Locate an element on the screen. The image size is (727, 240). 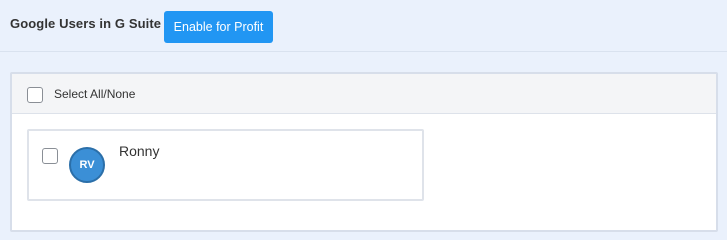
select-all-label: Select All/None is located at coordinates (94, 94).